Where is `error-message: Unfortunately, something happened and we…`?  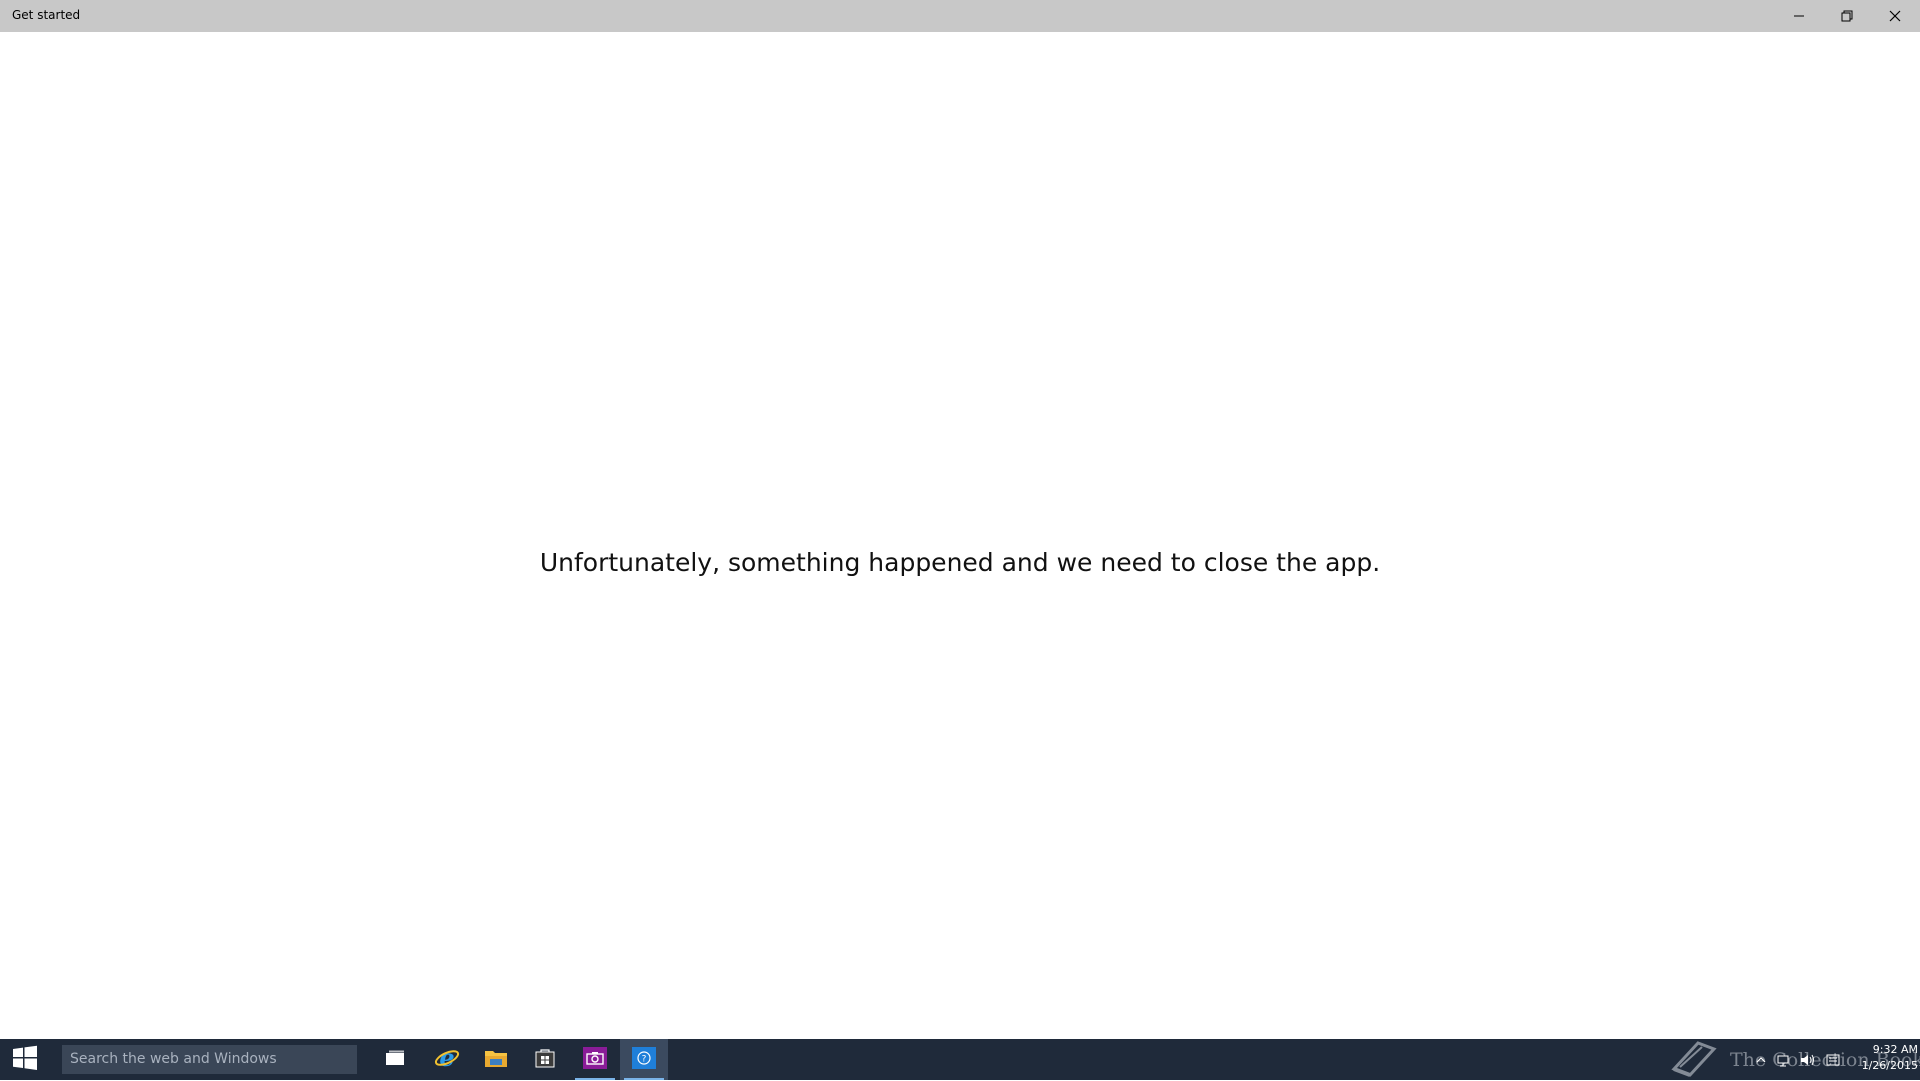 error-message: Unfortunately, something happened and we… is located at coordinates (960, 562).